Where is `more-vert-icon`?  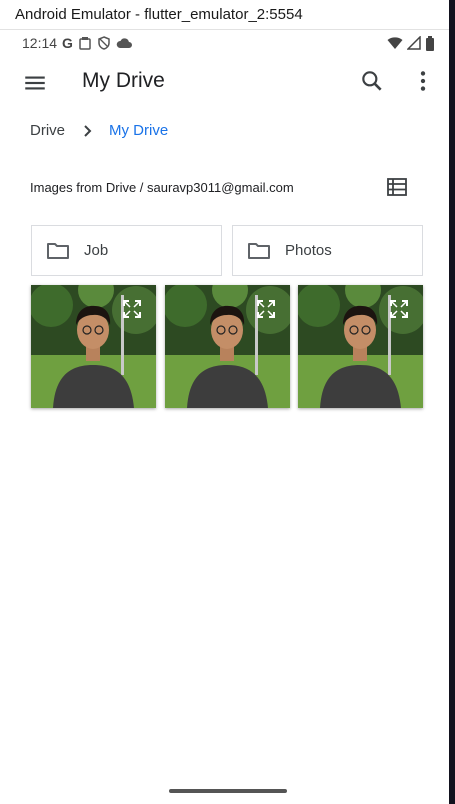
more-vert-icon is located at coordinates (423, 81).